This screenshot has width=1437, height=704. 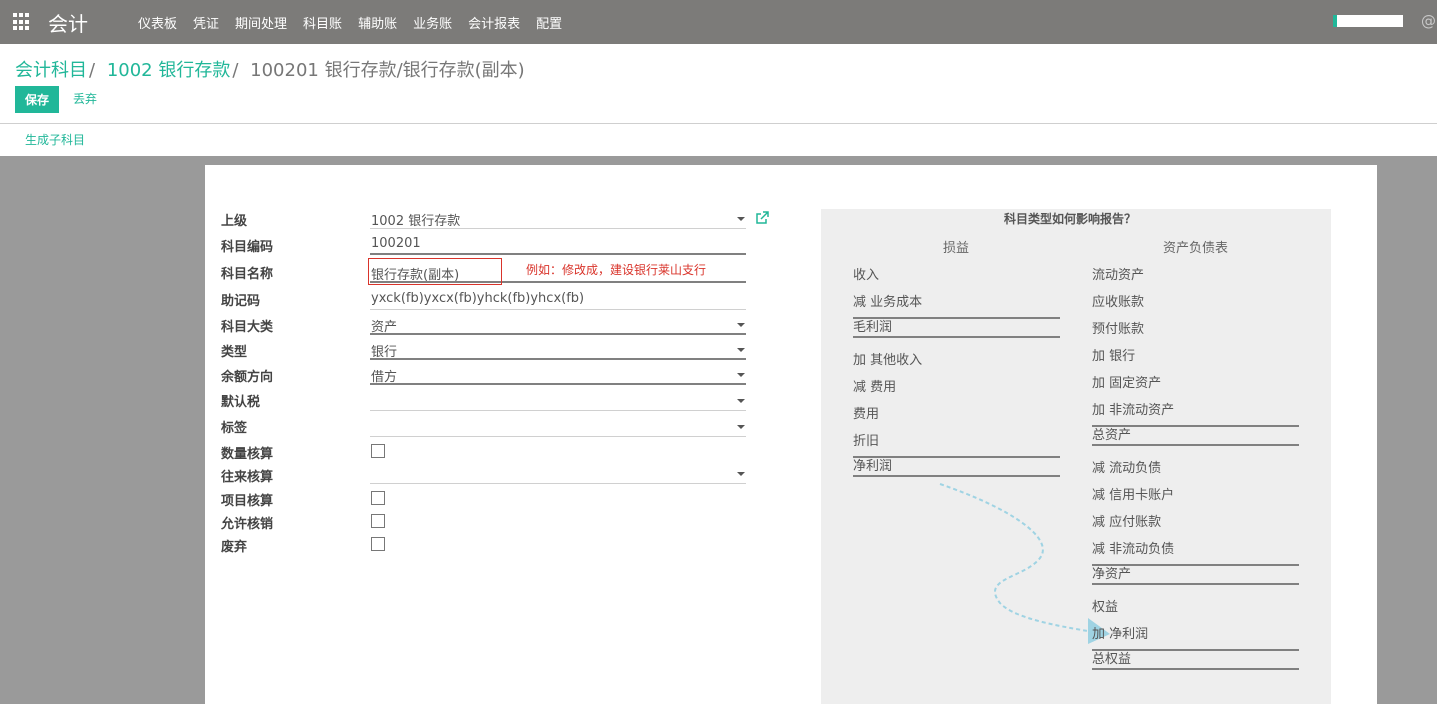 What do you see at coordinates (378, 498) in the screenshot?
I see `project-checkbox` at bounding box center [378, 498].